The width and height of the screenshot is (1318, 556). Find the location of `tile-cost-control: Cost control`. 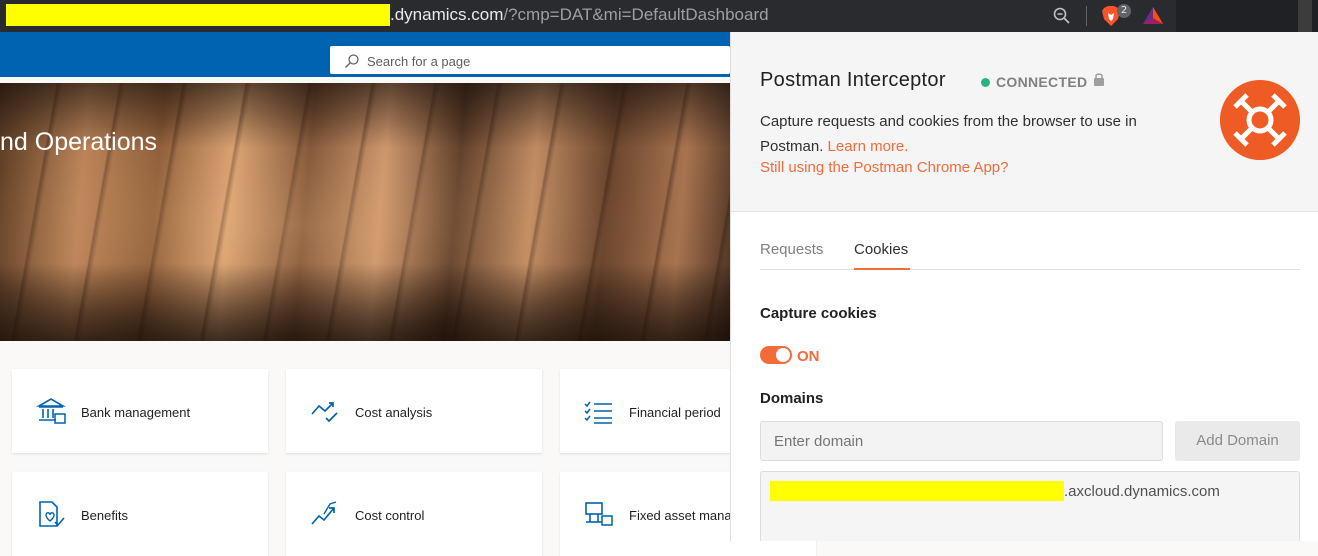

tile-cost-control: Cost control is located at coordinates (414, 514).